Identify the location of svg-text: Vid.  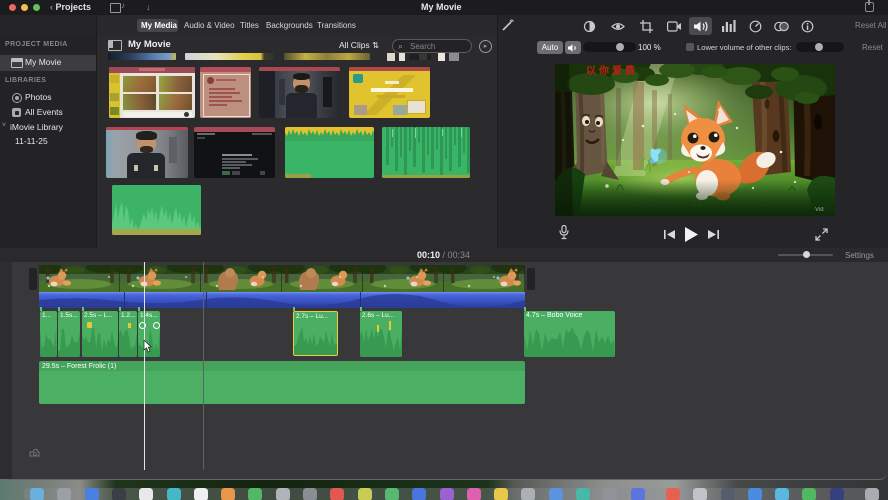
(819, 210).